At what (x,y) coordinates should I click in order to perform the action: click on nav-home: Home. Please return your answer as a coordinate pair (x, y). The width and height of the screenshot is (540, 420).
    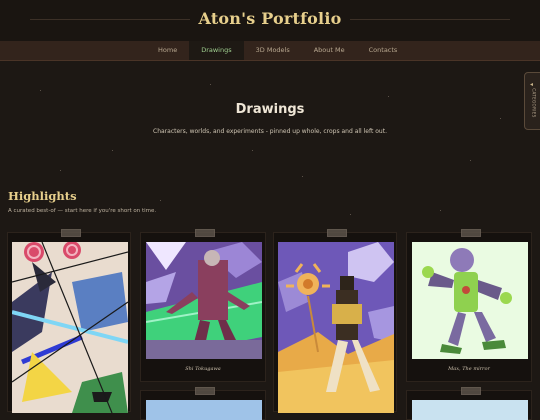
    Looking at the image, I should click on (167, 50).